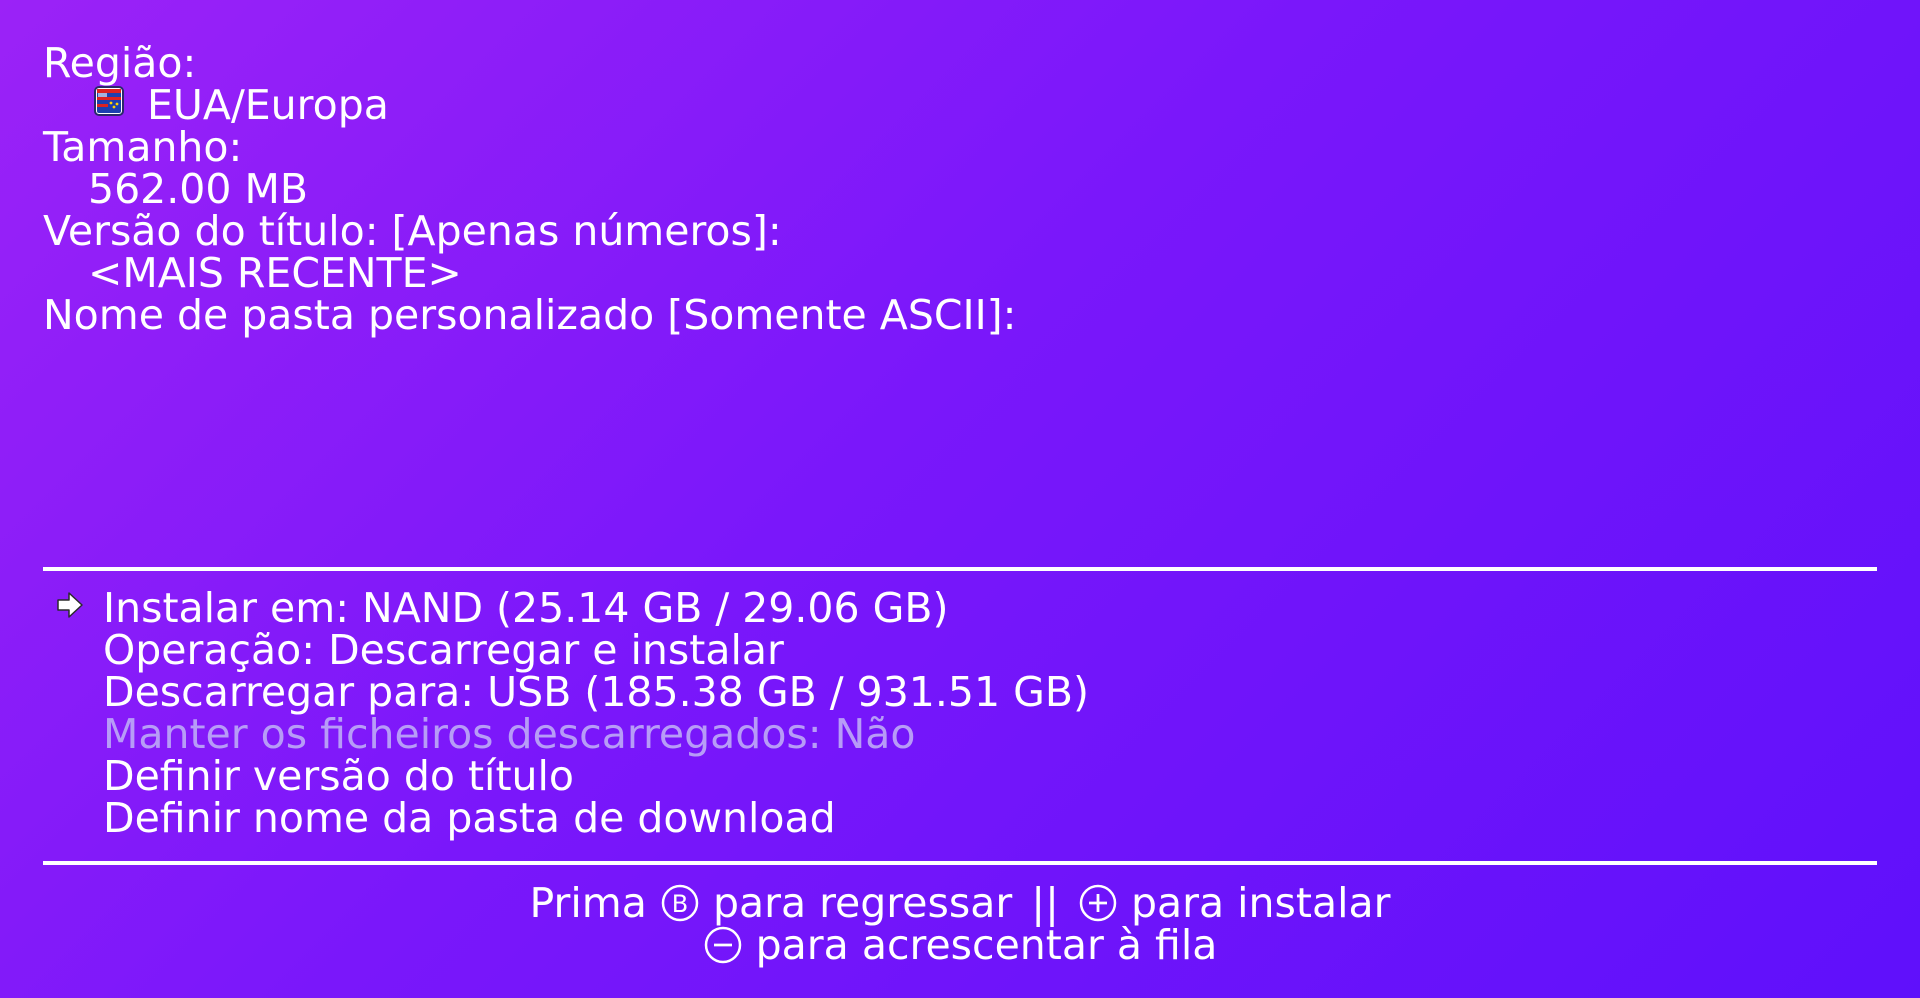  Describe the element at coordinates (862, 903) in the screenshot. I see `footer-back-text: para regressar` at that location.